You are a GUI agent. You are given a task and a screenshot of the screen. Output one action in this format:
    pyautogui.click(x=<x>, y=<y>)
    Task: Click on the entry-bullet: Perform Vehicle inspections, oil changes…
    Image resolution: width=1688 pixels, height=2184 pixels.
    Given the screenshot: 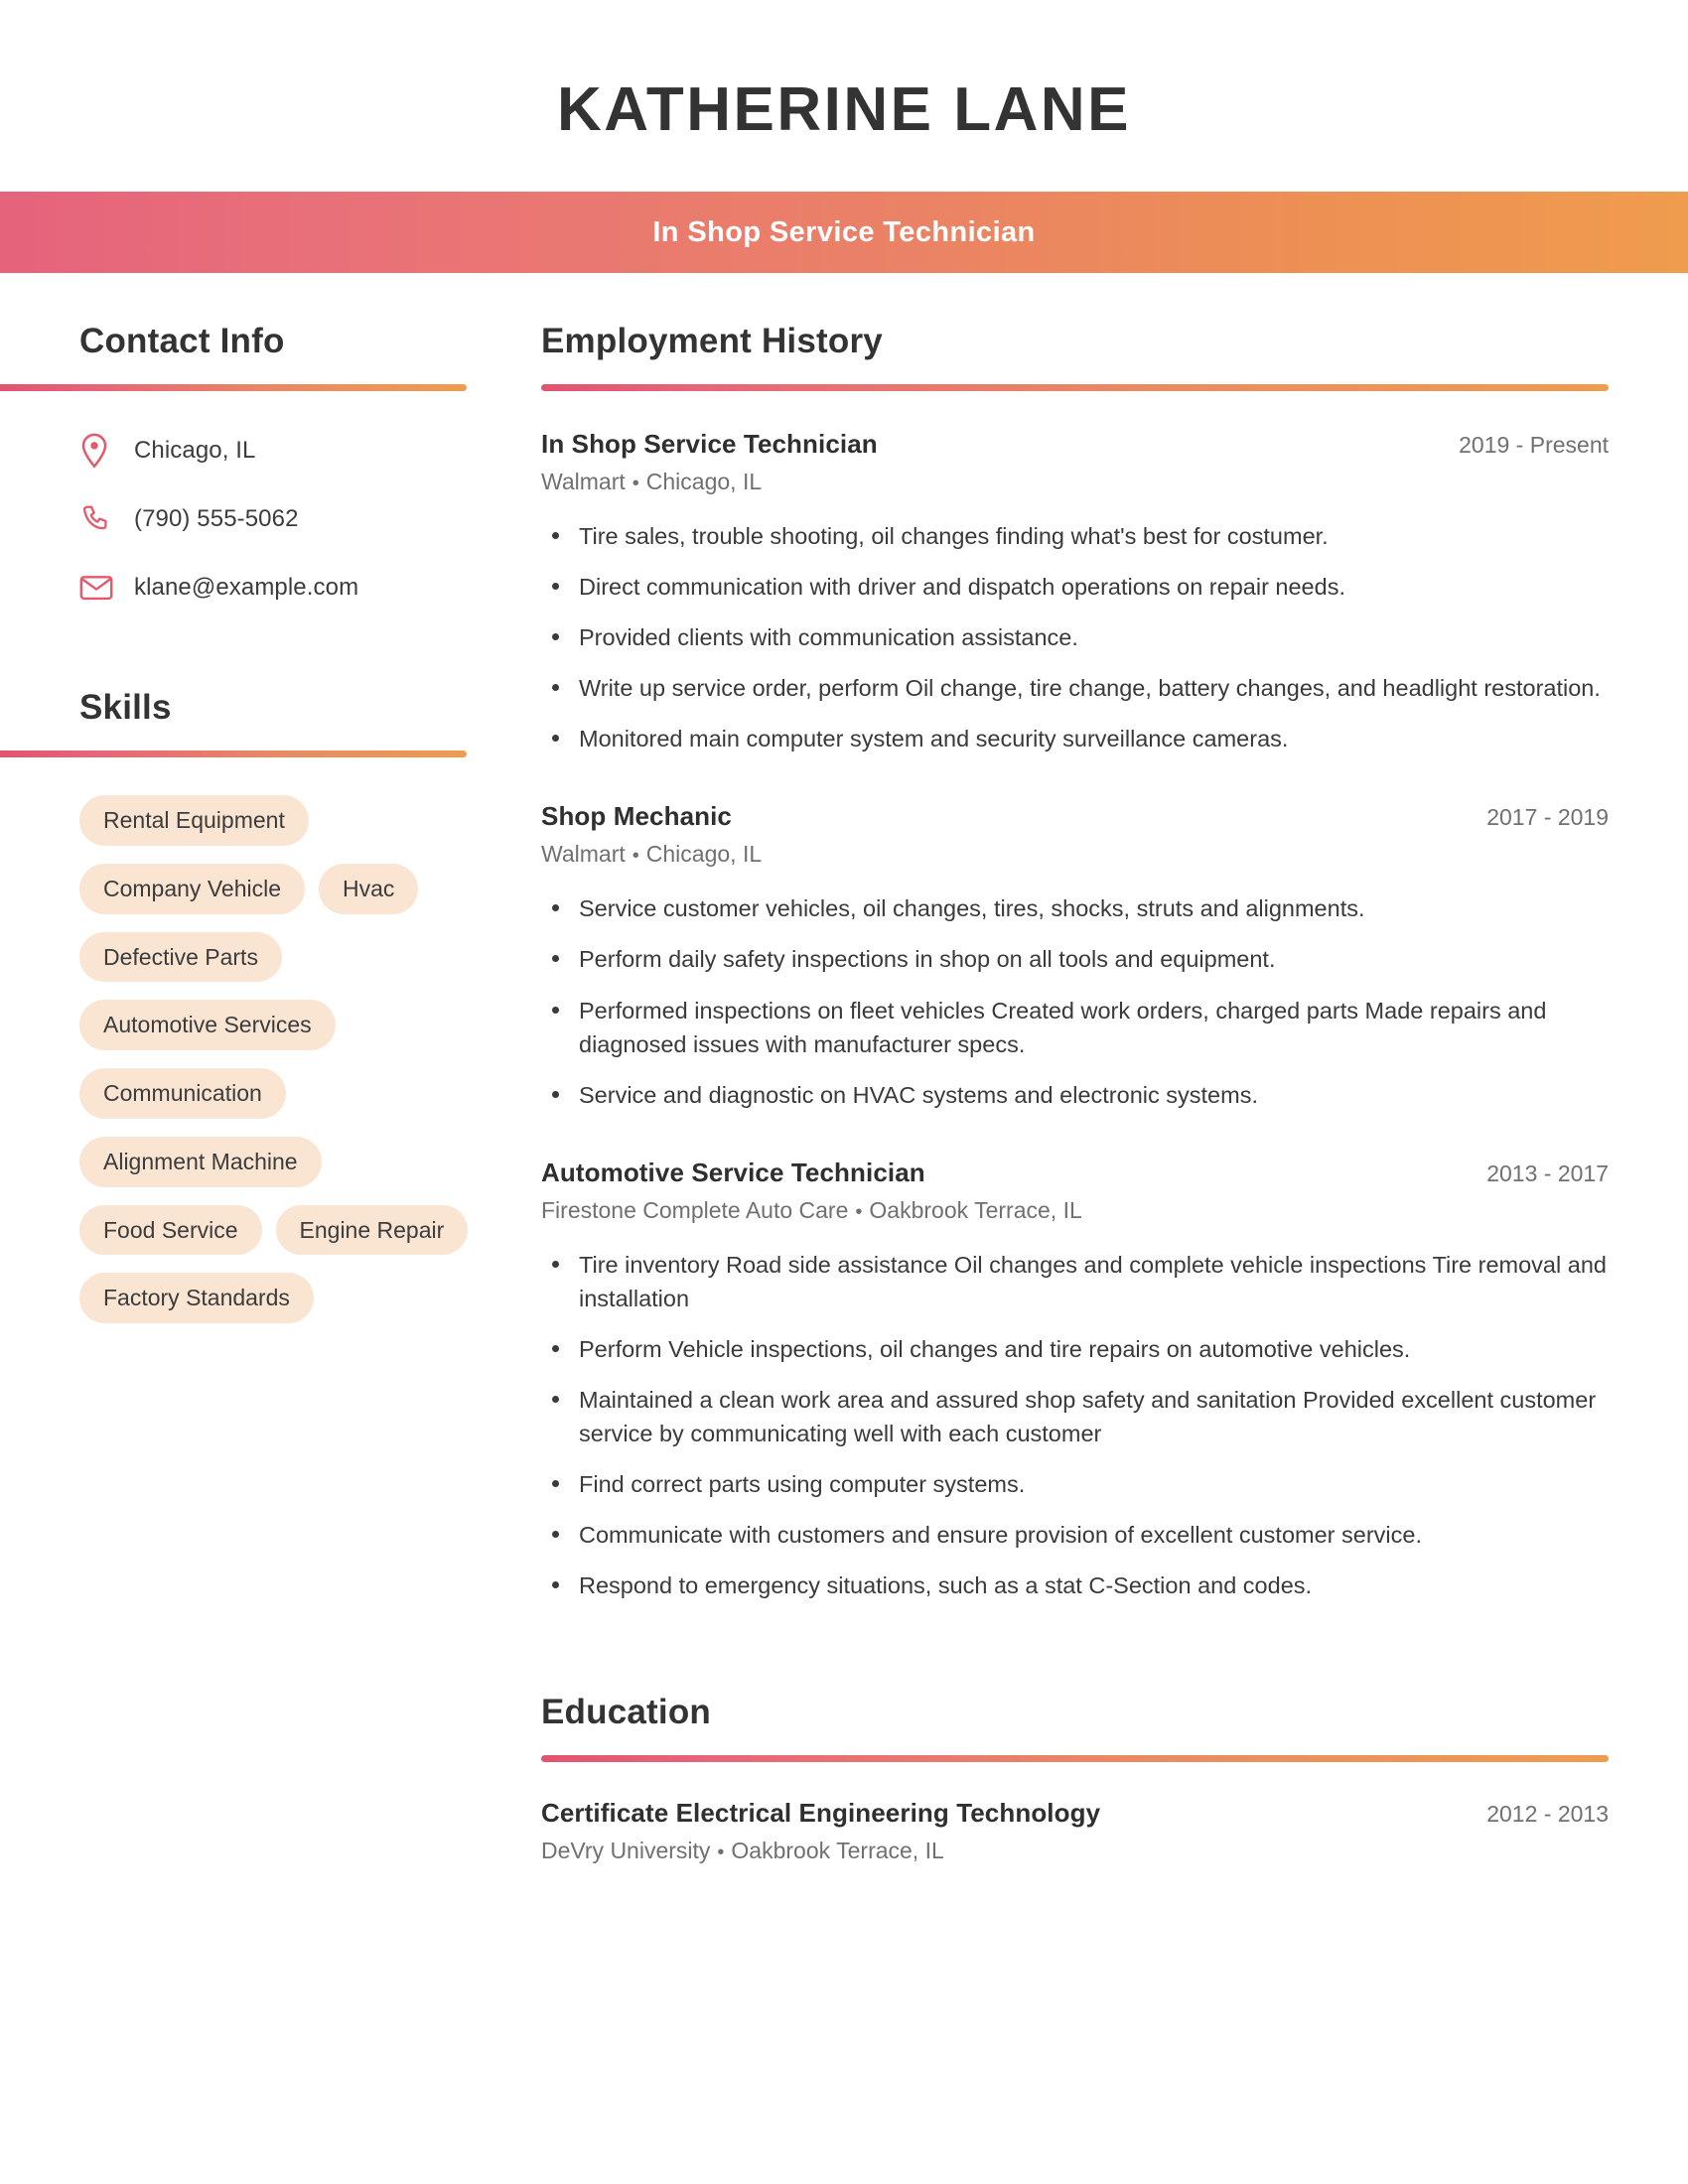 What is the action you would take?
    pyautogui.click(x=1075, y=1349)
    